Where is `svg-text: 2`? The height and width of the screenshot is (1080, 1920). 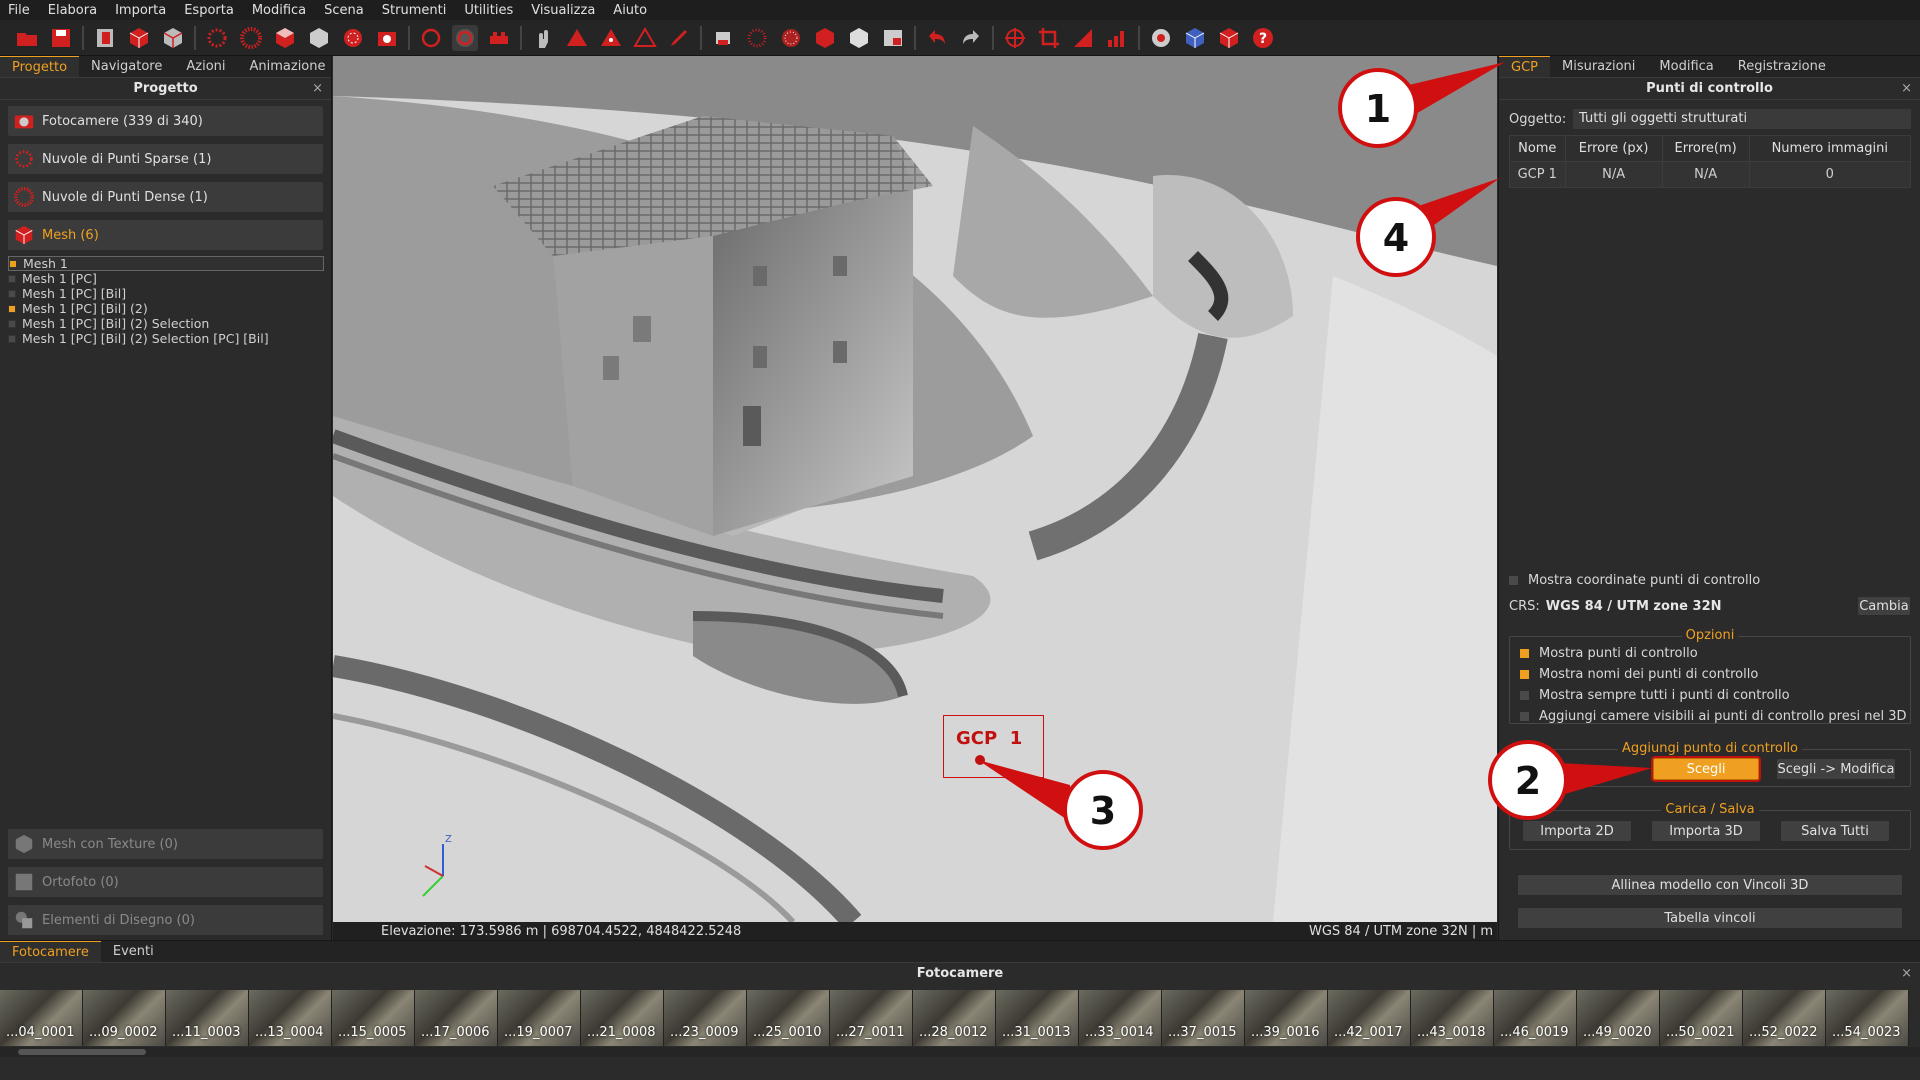 svg-text: 2 is located at coordinates (1528, 781).